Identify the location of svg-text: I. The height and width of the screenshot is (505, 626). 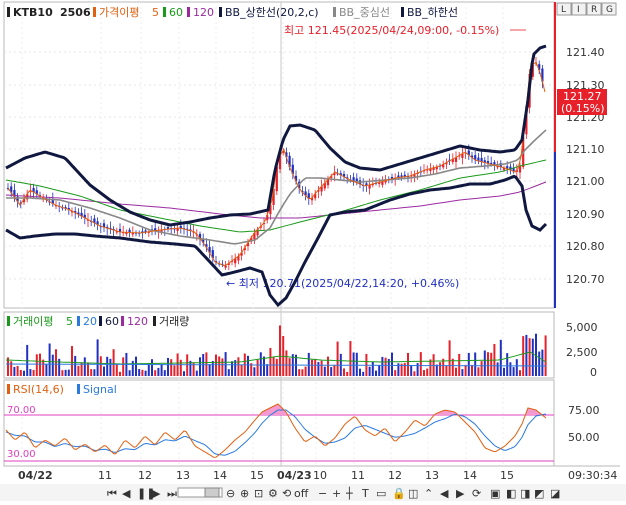
(578, 10).